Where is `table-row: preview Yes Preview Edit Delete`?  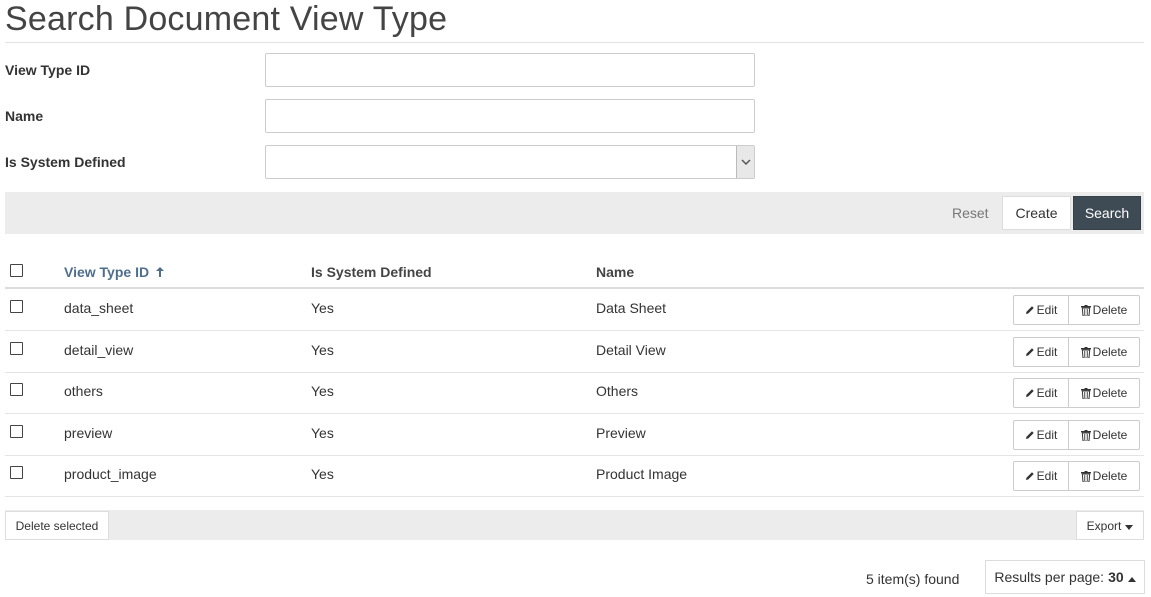
table-row: preview Yes Preview Edit Delete is located at coordinates (574, 435).